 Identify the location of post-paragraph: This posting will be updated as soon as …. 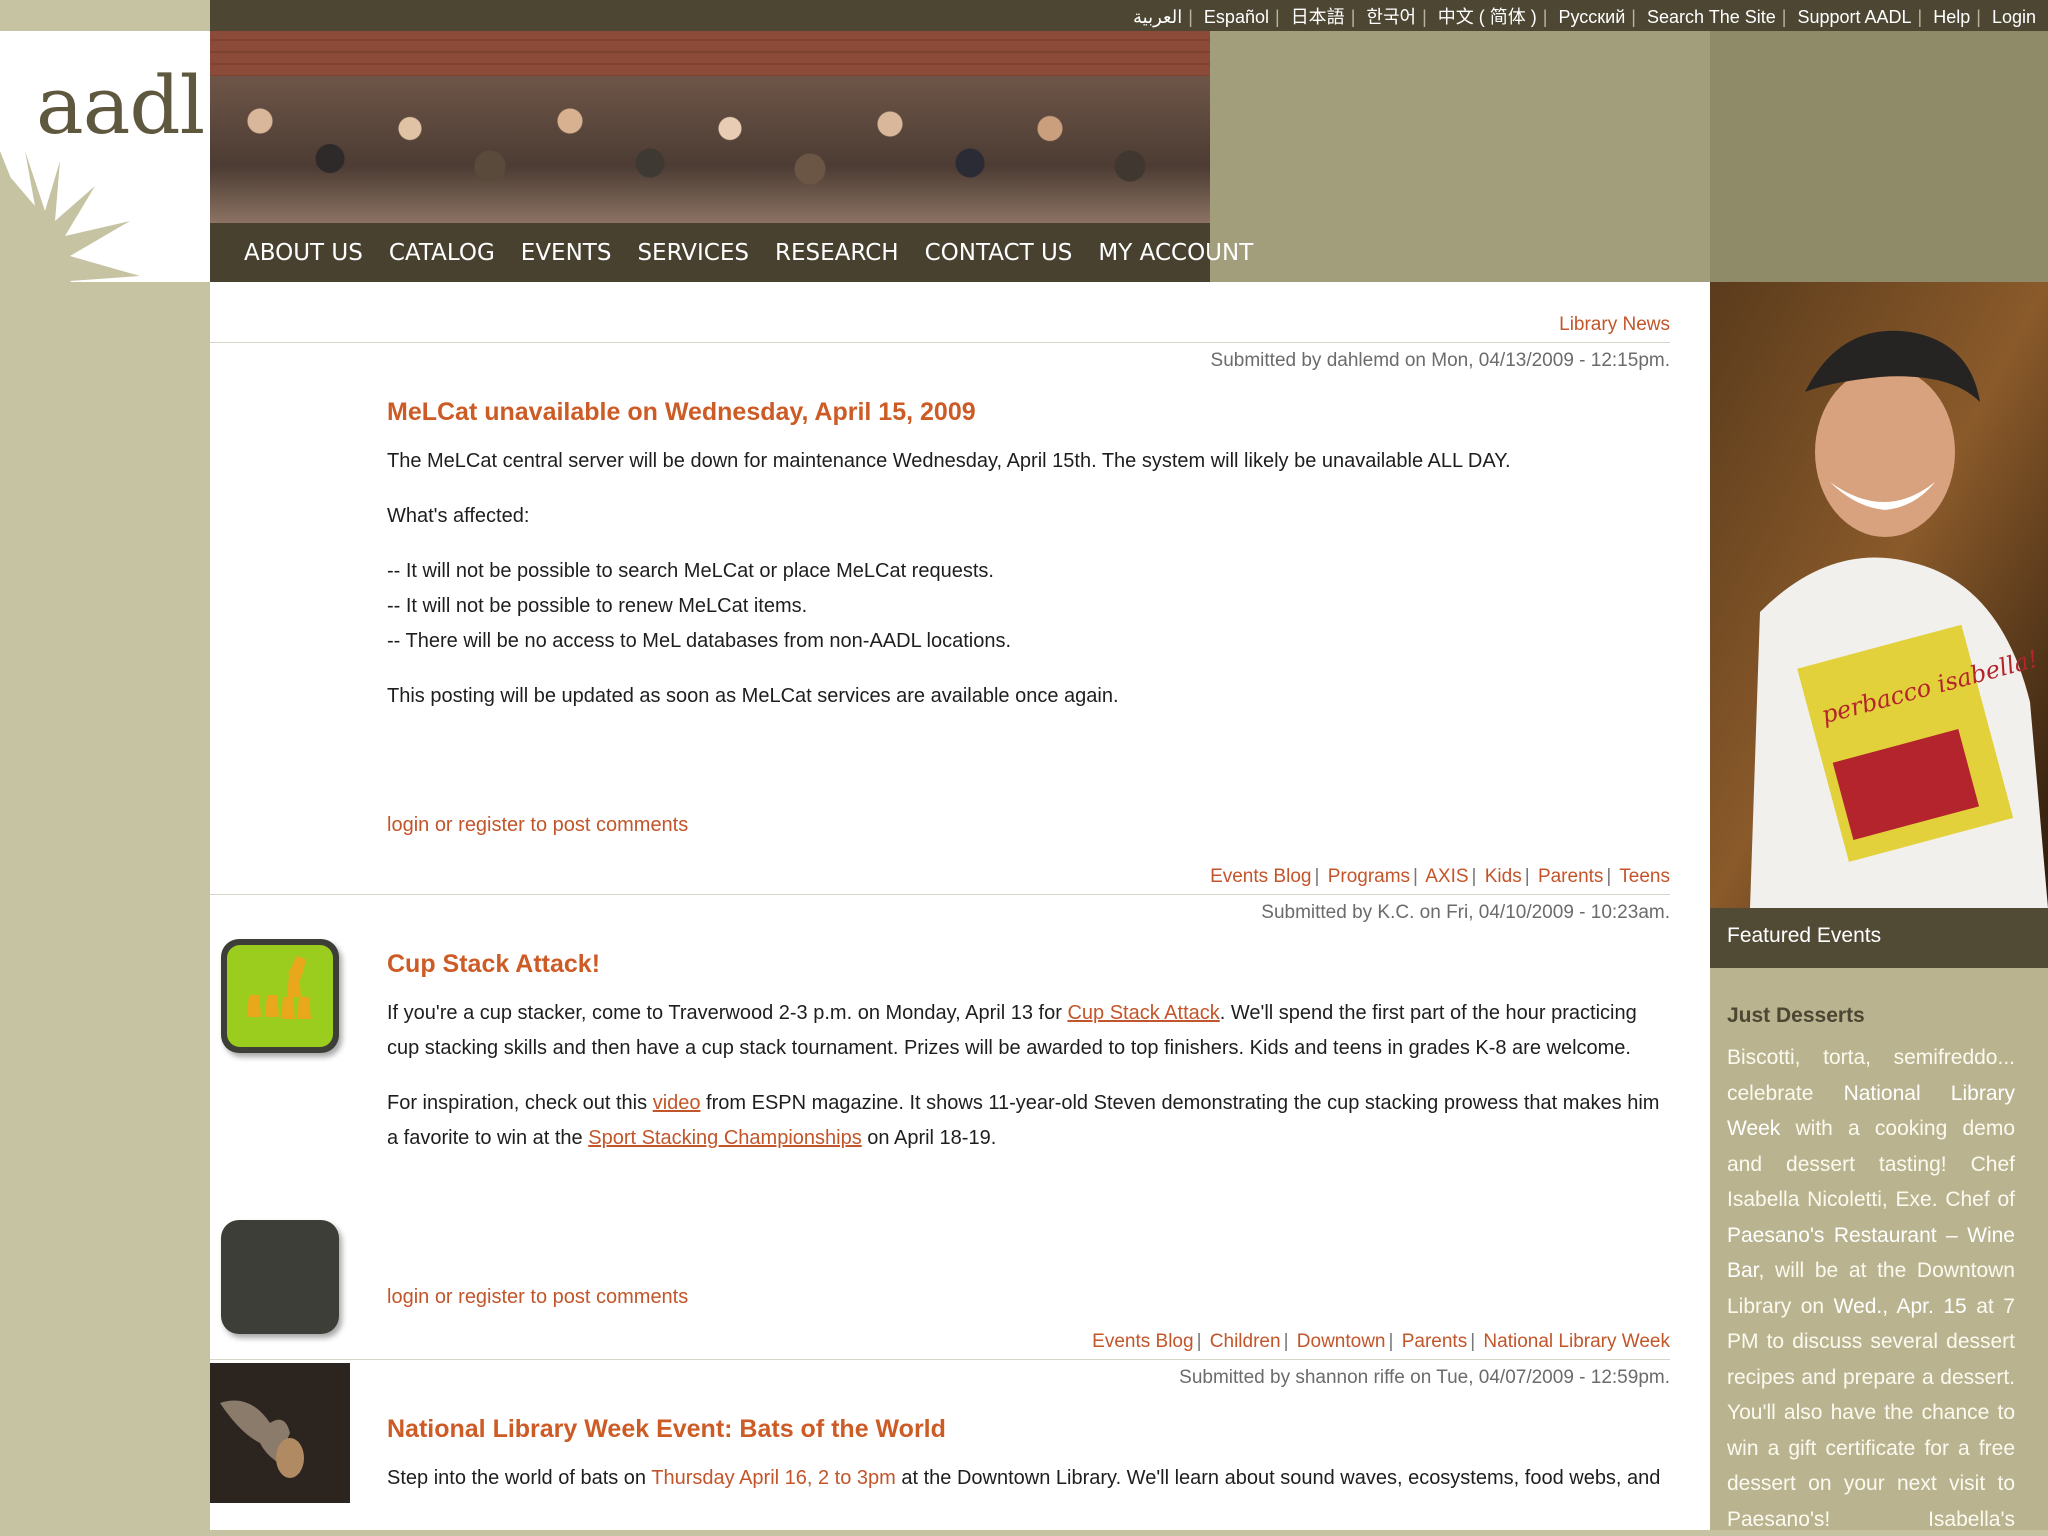
(753, 696).